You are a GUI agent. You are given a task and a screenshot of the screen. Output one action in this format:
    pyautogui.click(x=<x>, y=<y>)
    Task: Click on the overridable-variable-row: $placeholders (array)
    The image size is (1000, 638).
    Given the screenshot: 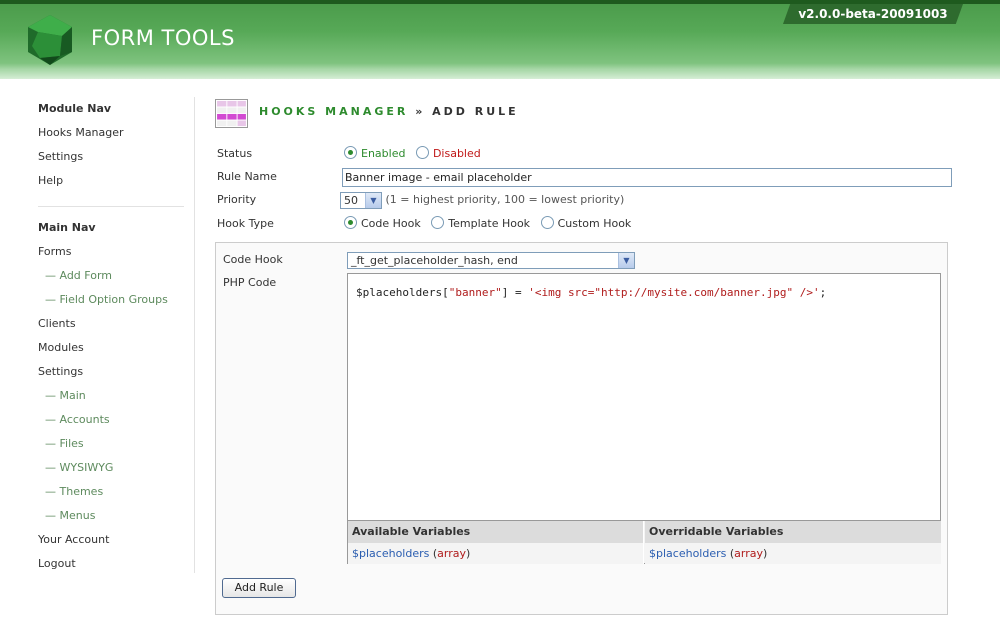 What is the action you would take?
    pyautogui.click(x=793, y=553)
    